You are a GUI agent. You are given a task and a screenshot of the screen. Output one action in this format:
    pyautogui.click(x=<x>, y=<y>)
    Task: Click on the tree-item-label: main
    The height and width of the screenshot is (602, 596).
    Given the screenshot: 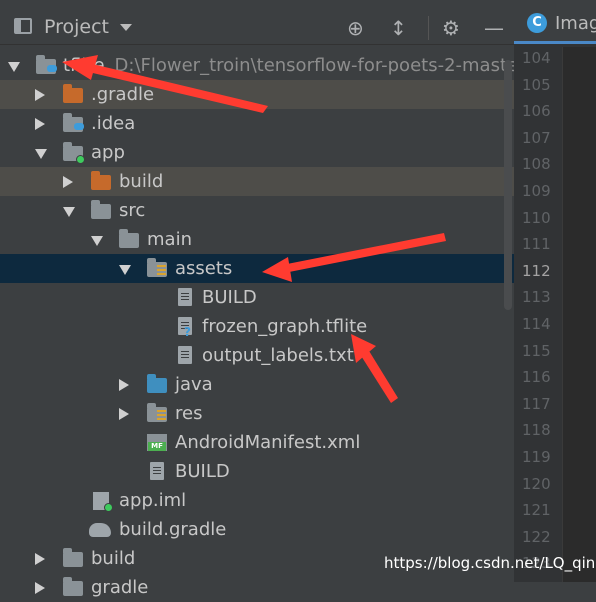 What is the action you would take?
    pyautogui.click(x=169, y=239)
    